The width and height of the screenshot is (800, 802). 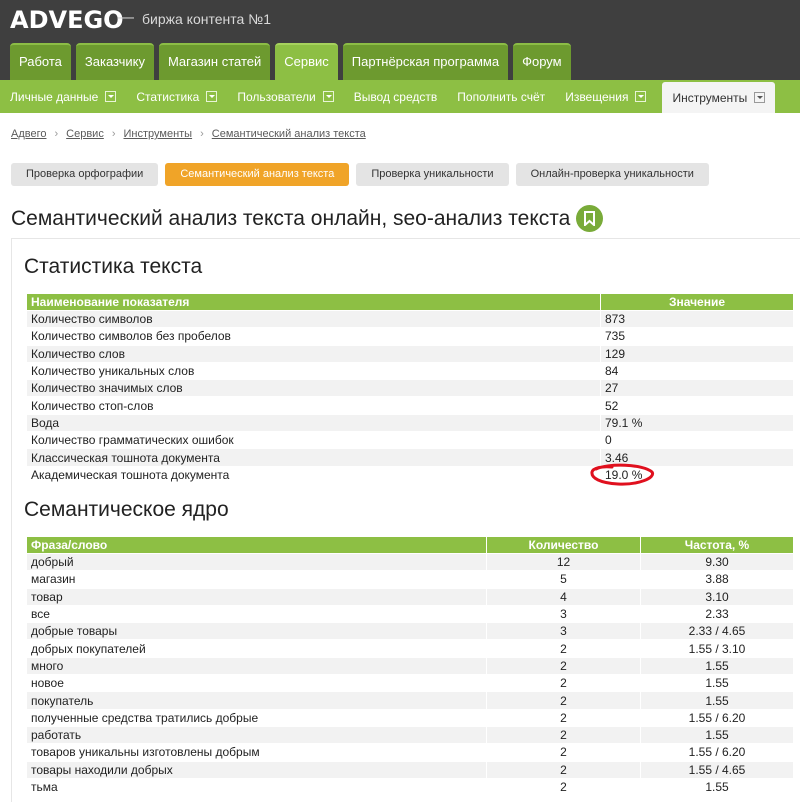 I want to click on subnav-item-label: Пополнить счёт, so click(x=501, y=96).